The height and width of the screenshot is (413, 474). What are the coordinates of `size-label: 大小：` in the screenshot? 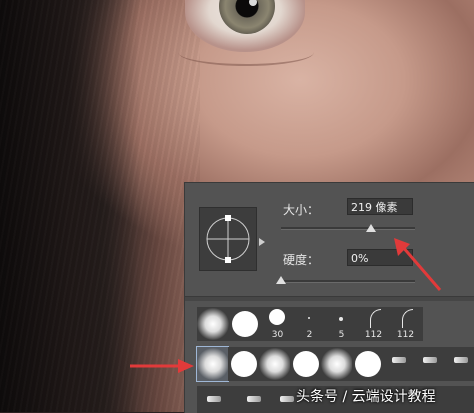 It's located at (301, 210).